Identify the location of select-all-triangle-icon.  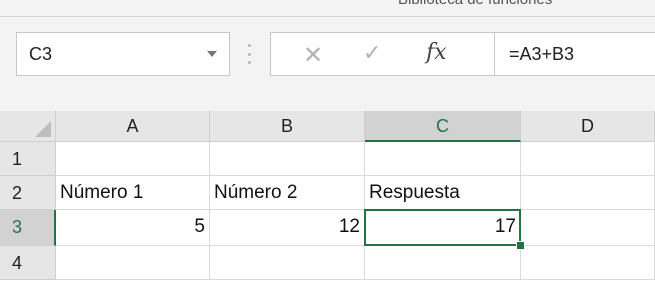
(43, 129).